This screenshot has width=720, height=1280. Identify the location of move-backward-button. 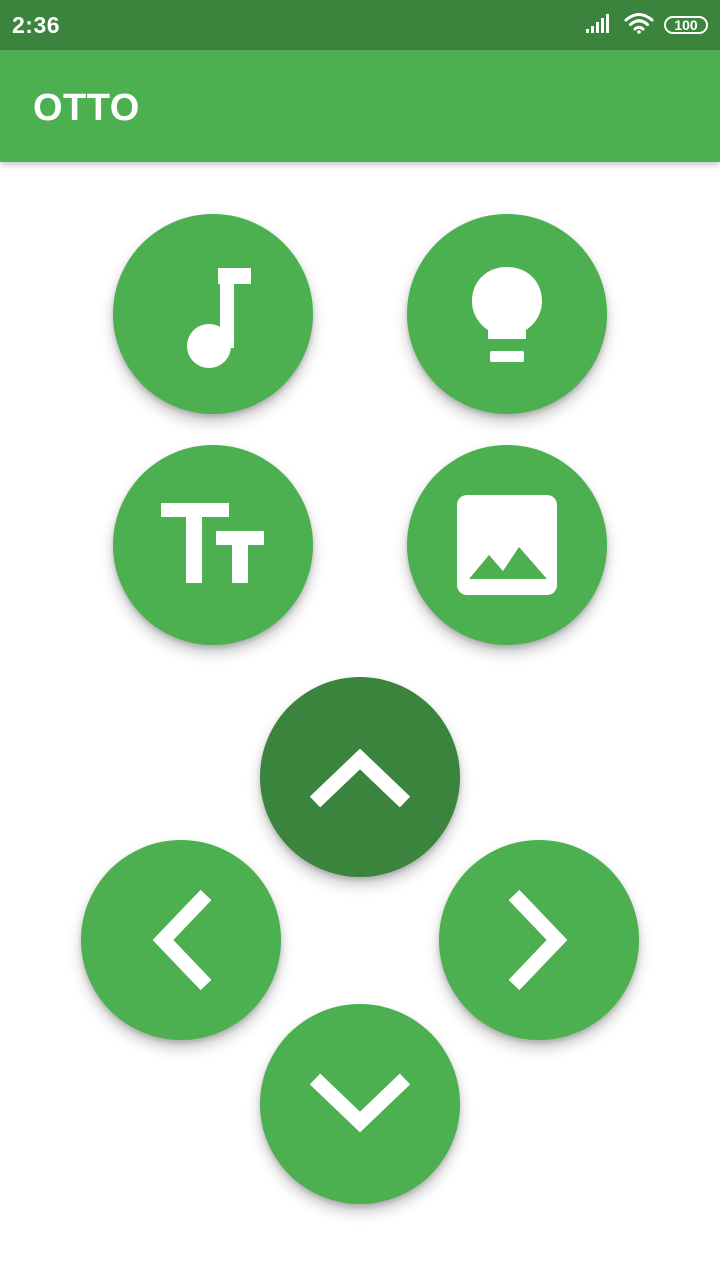
(360, 1104).